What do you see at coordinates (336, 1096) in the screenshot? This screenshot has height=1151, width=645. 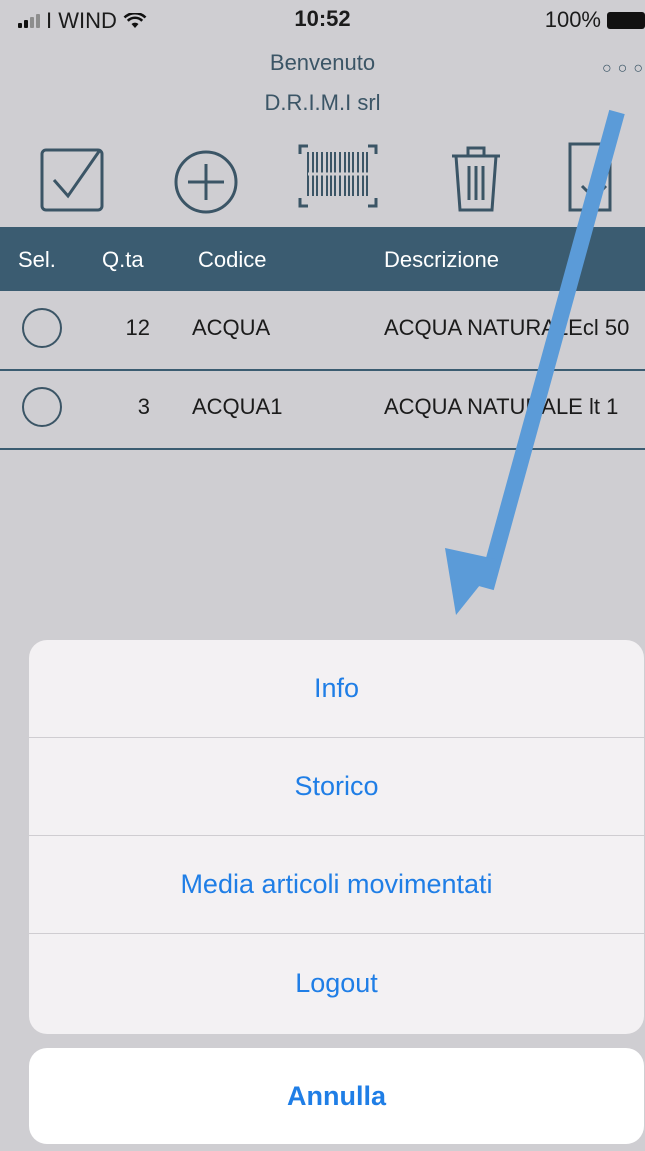 I see `cancel-button: Annulla` at bounding box center [336, 1096].